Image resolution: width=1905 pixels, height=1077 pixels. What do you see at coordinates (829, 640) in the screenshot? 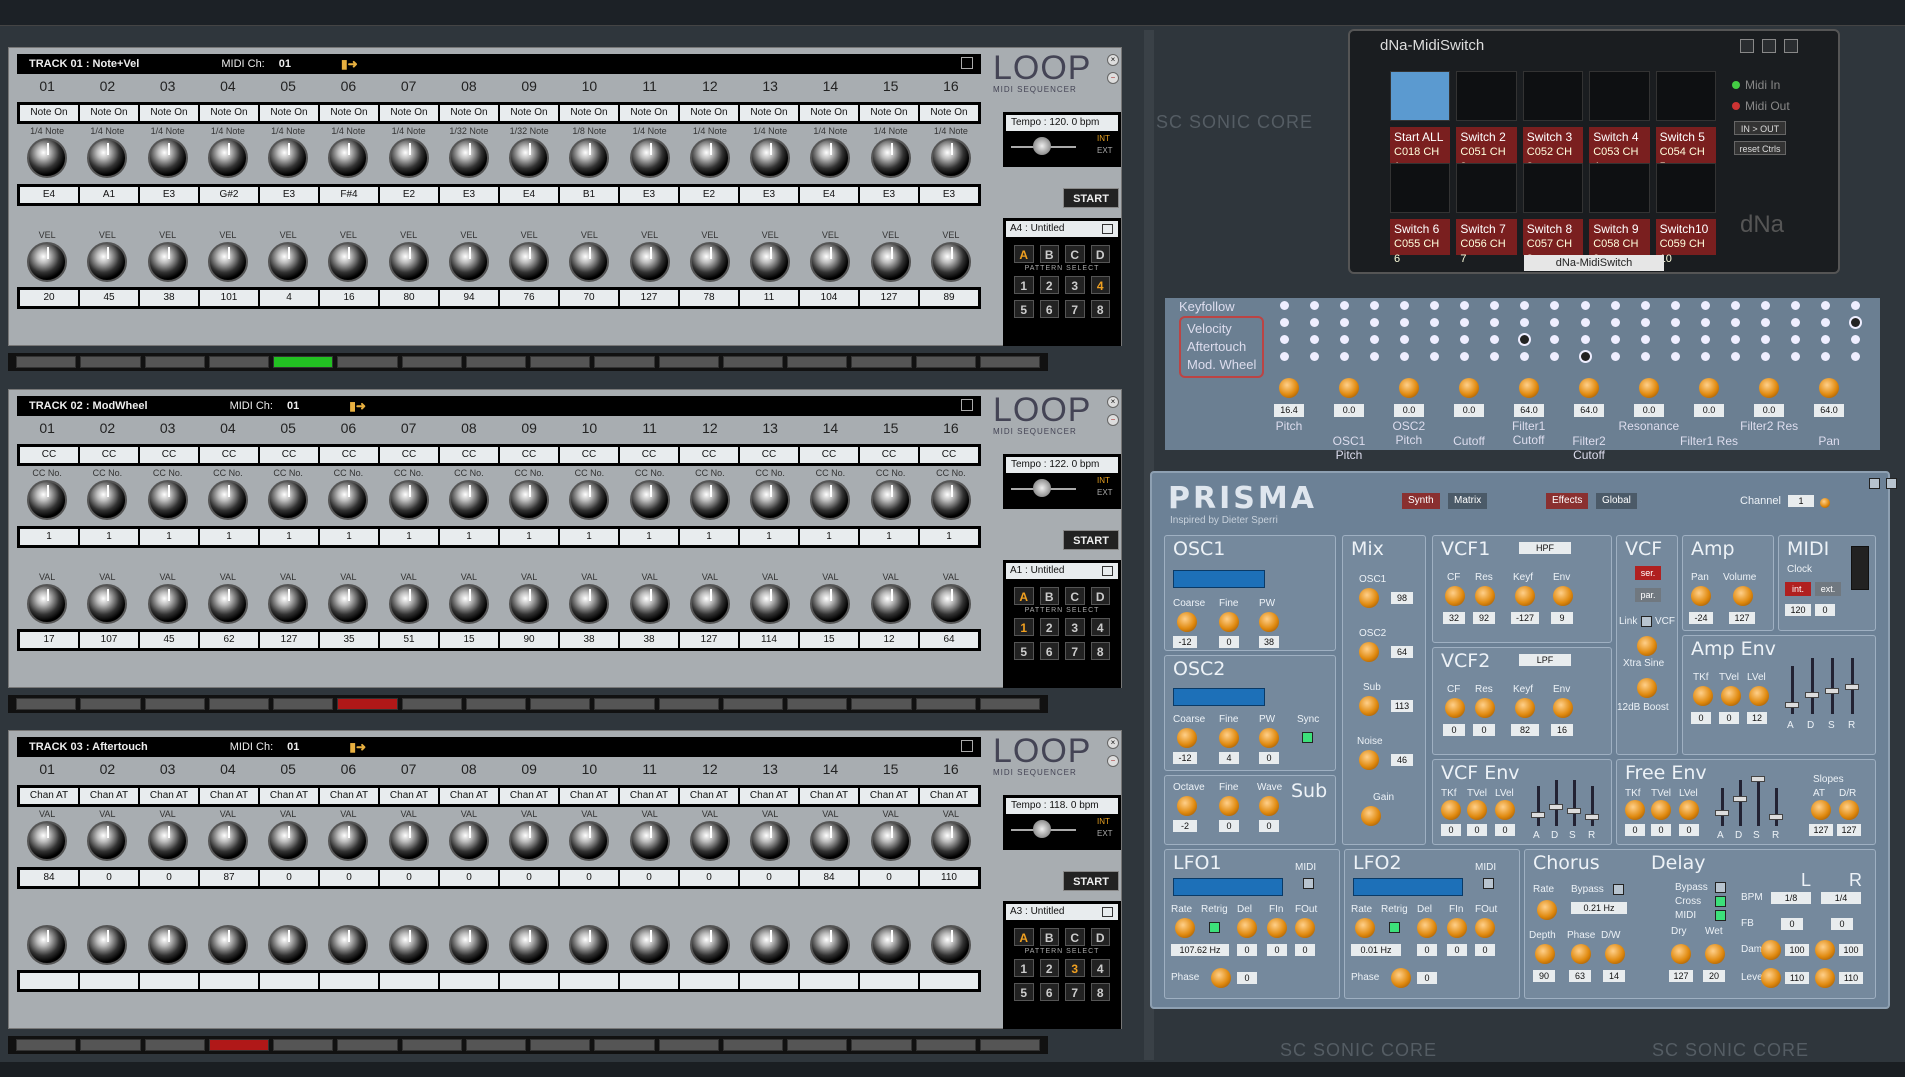
I see `row2-value: 15` at bounding box center [829, 640].